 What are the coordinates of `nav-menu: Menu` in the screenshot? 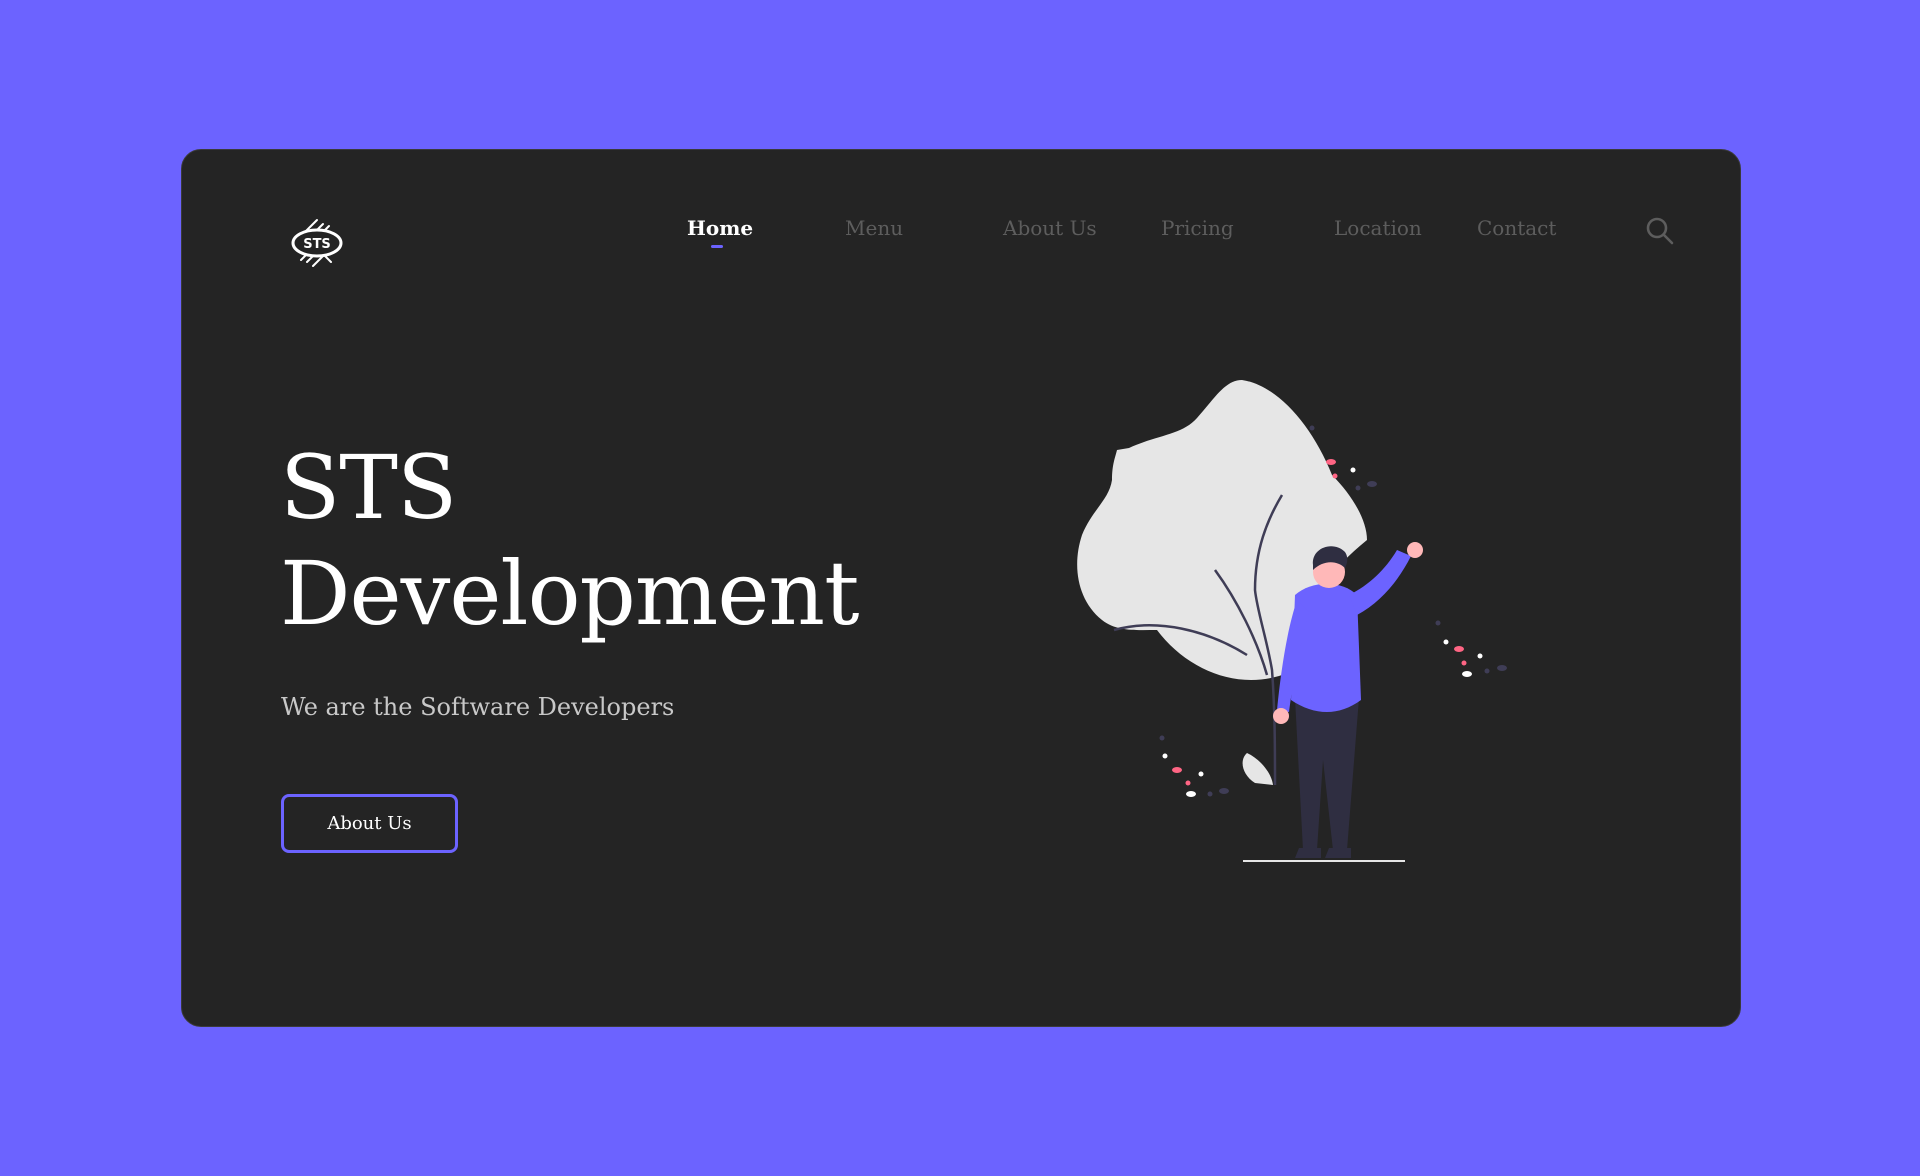 It's located at (874, 228).